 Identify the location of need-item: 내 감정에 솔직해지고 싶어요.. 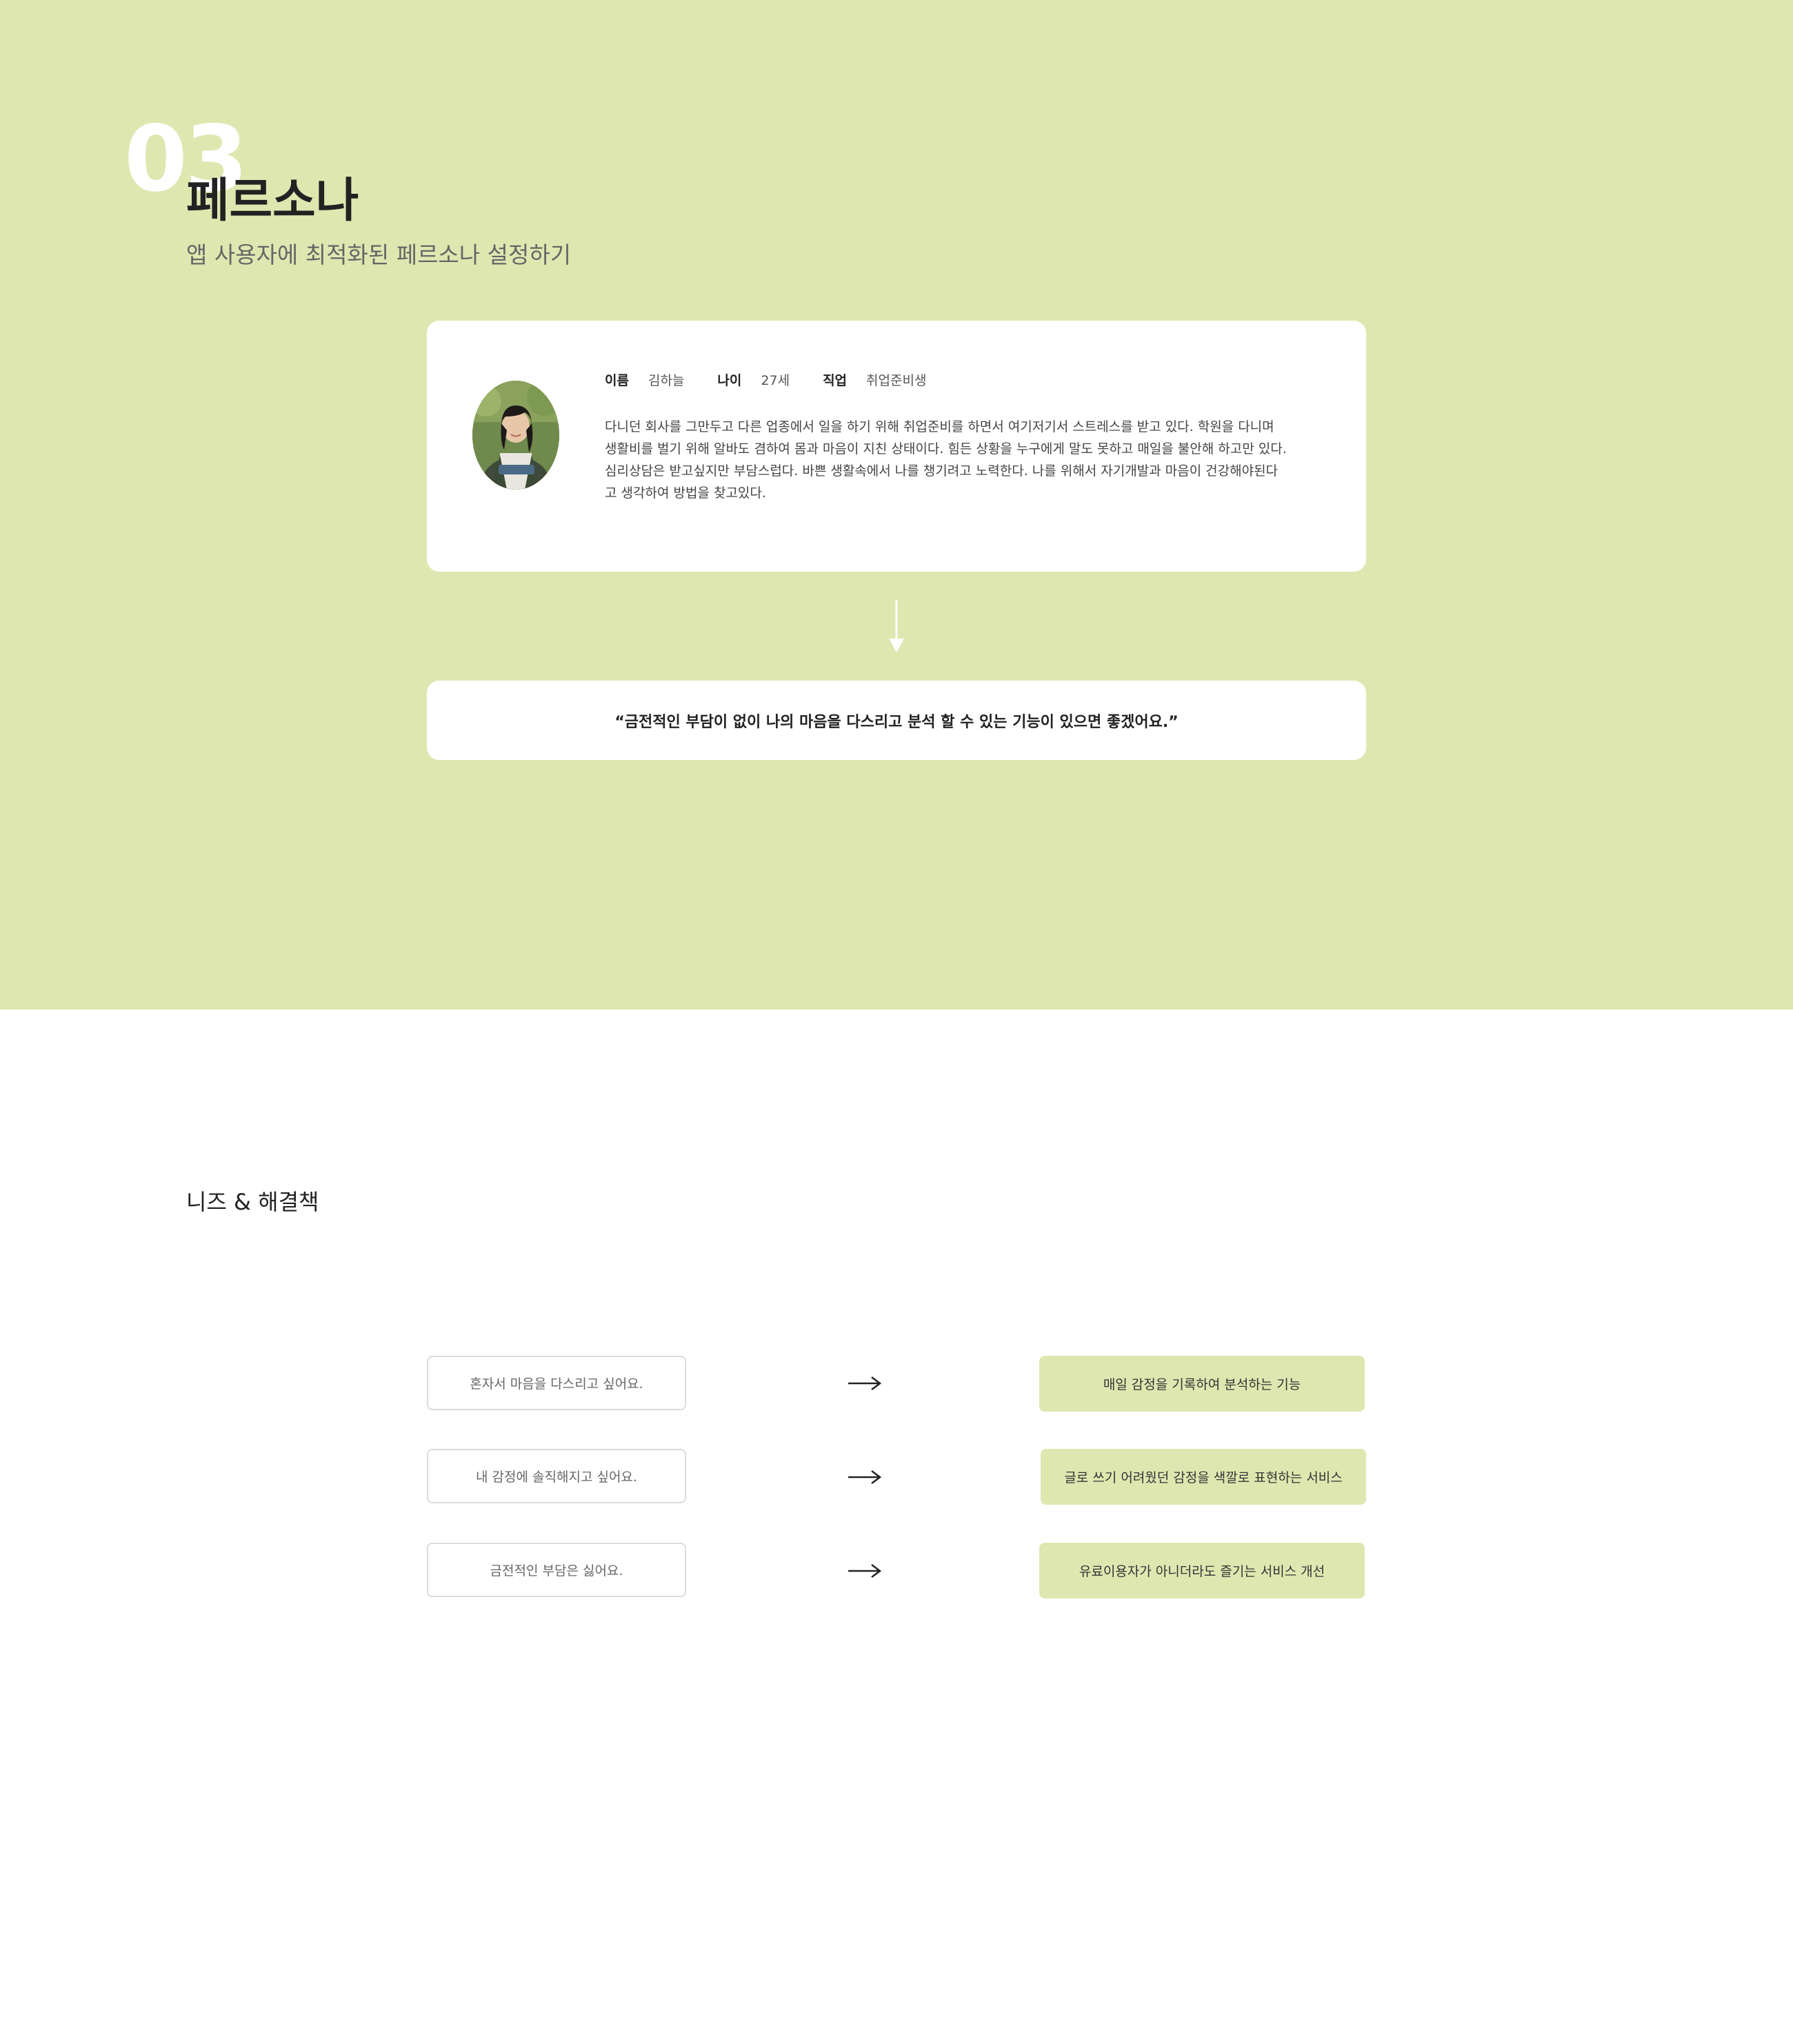
(556, 1476).